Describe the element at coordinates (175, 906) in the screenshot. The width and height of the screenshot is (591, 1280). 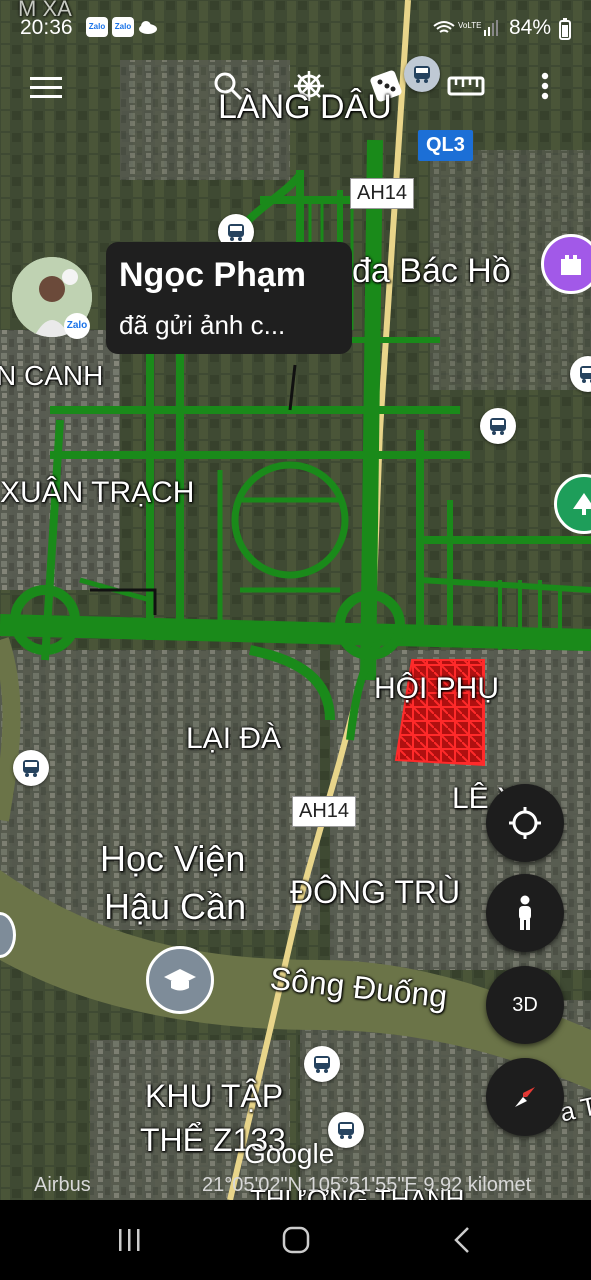
I see `place-label: Hậu Cần` at that location.